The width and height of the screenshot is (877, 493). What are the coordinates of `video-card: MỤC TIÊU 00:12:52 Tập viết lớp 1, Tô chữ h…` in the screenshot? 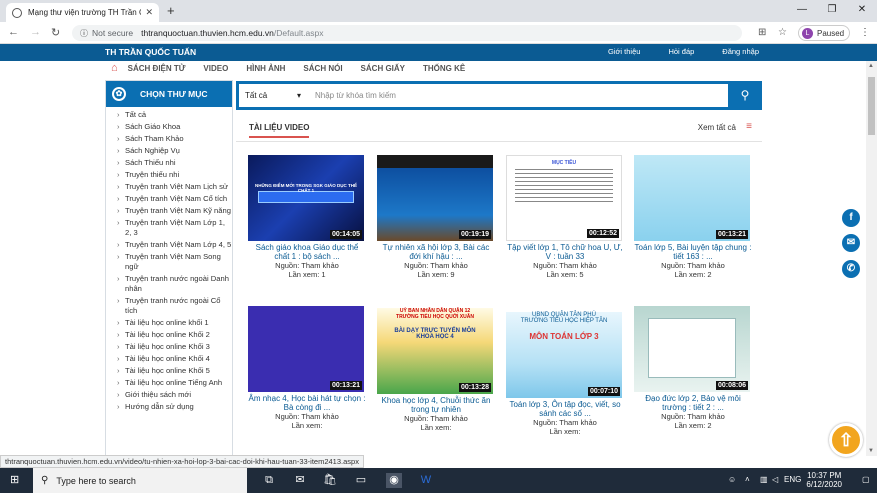 It's located at (565, 217).